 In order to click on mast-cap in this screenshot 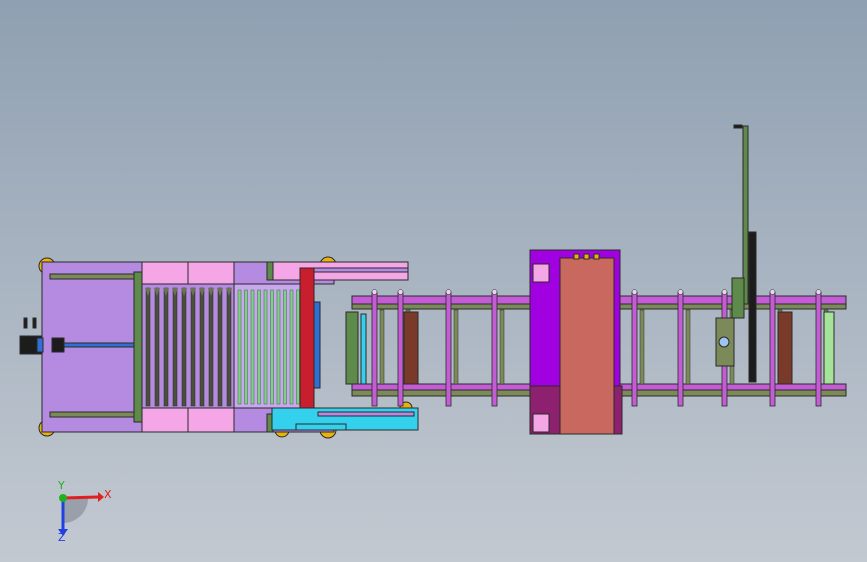, I will do `click(738, 126)`.